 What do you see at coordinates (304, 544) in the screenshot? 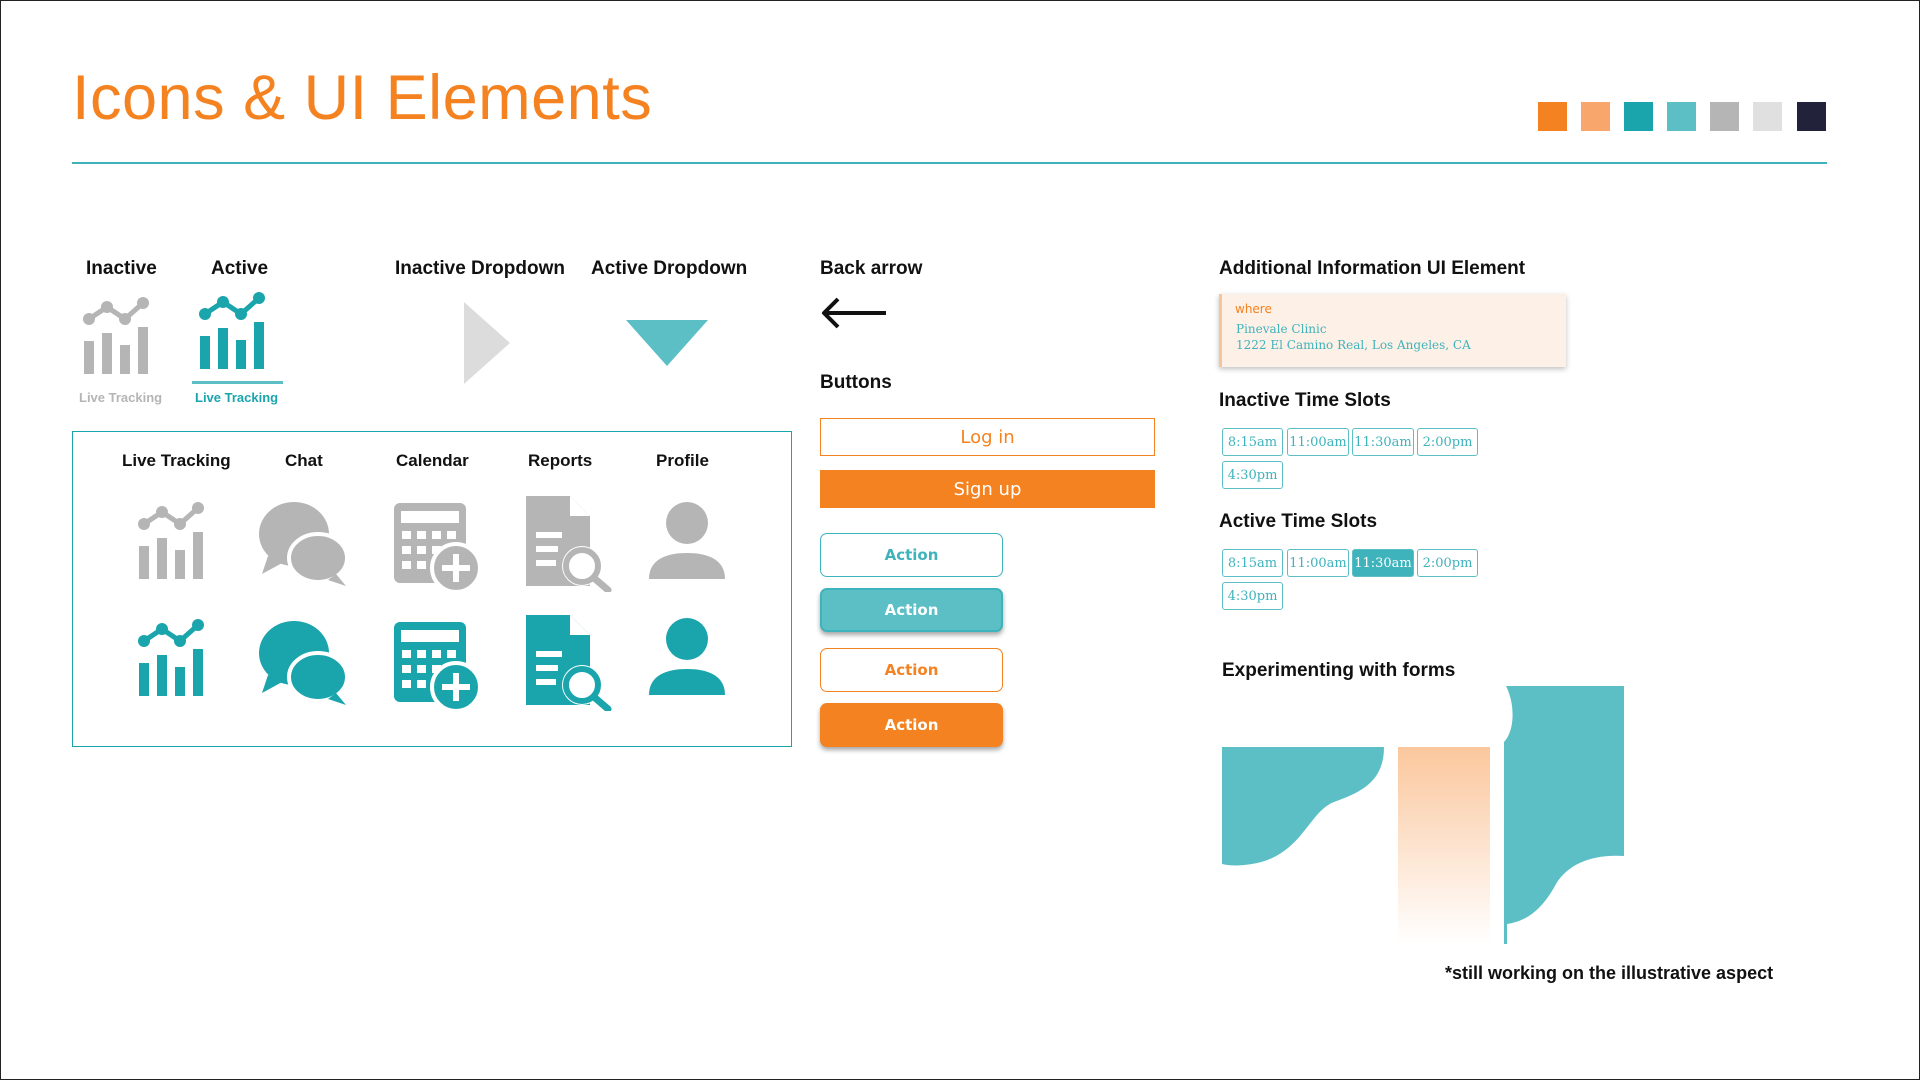
I see `chat-icon` at bounding box center [304, 544].